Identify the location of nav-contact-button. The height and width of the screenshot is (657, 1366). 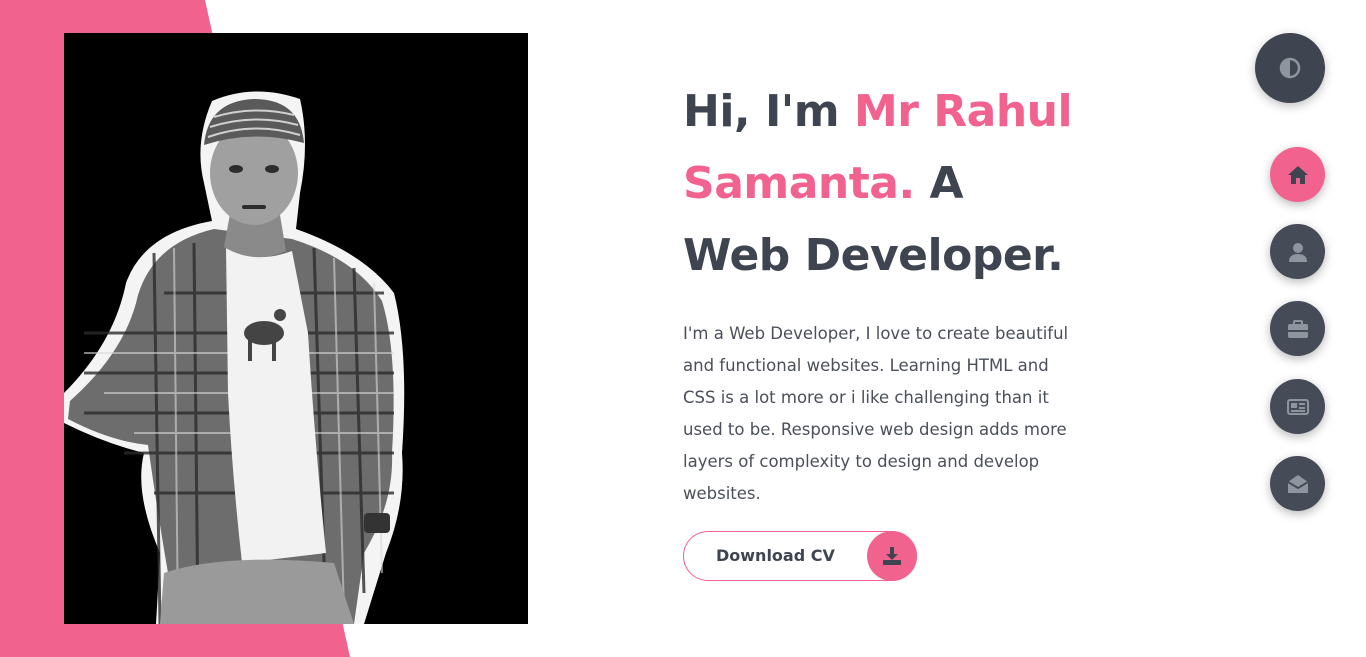
(1297, 483).